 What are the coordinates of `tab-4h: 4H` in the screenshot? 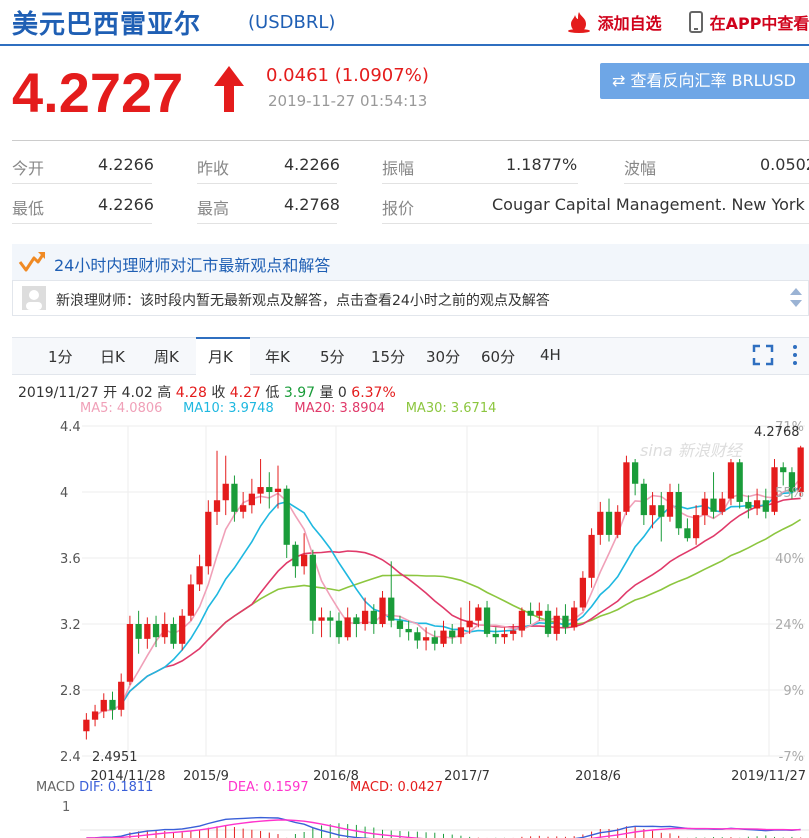 It's located at (550, 355).